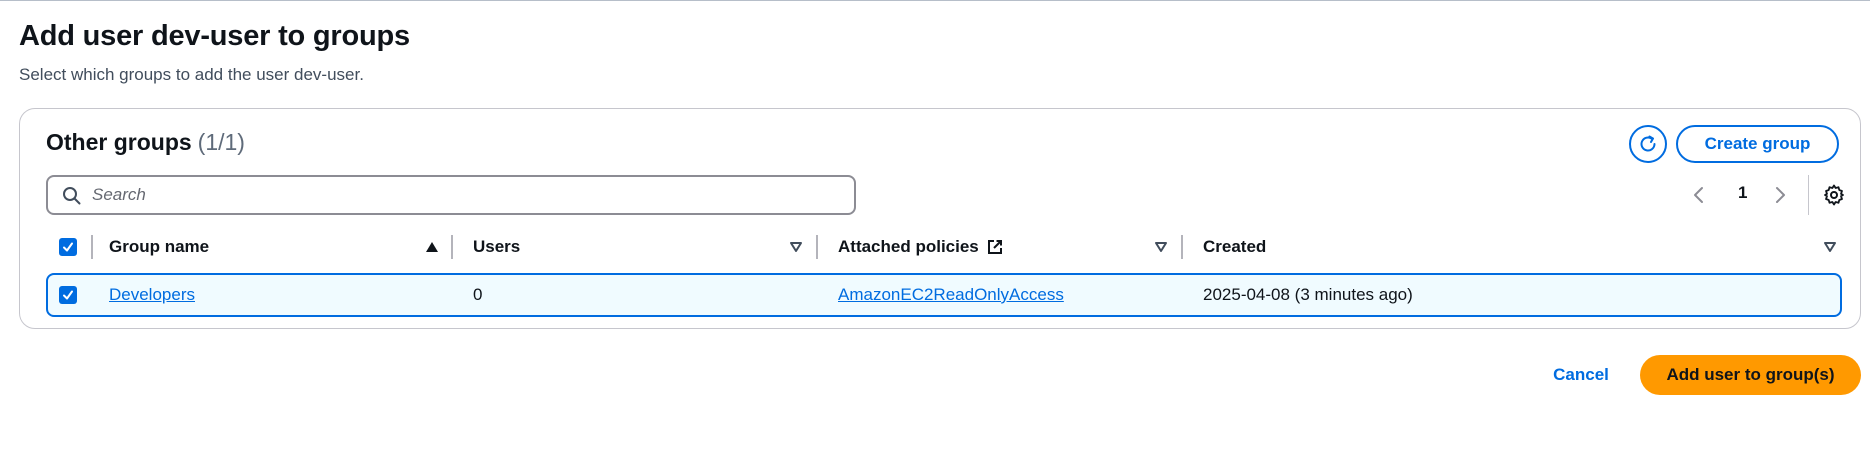  Describe the element at coordinates (72, 196) in the screenshot. I see `search-icon` at that location.